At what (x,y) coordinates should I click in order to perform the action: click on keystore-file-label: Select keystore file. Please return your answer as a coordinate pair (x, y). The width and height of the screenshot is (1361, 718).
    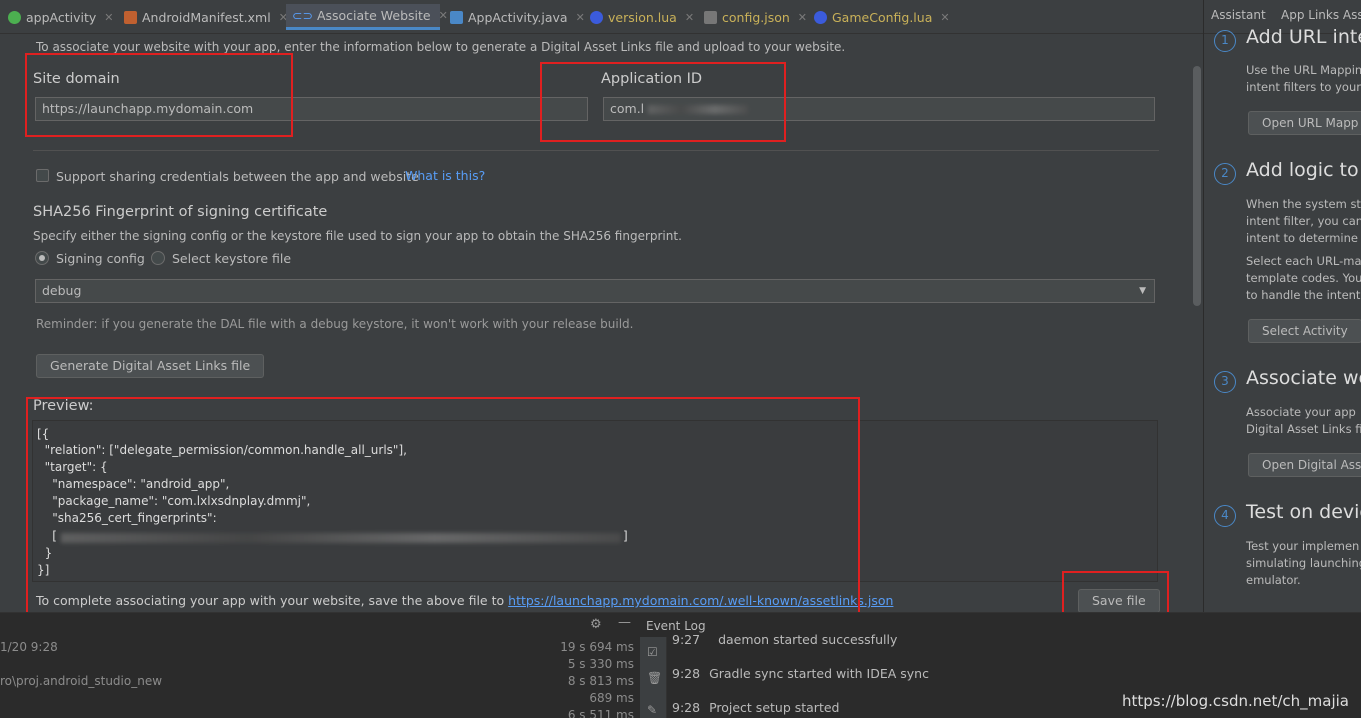
    Looking at the image, I should click on (232, 258).